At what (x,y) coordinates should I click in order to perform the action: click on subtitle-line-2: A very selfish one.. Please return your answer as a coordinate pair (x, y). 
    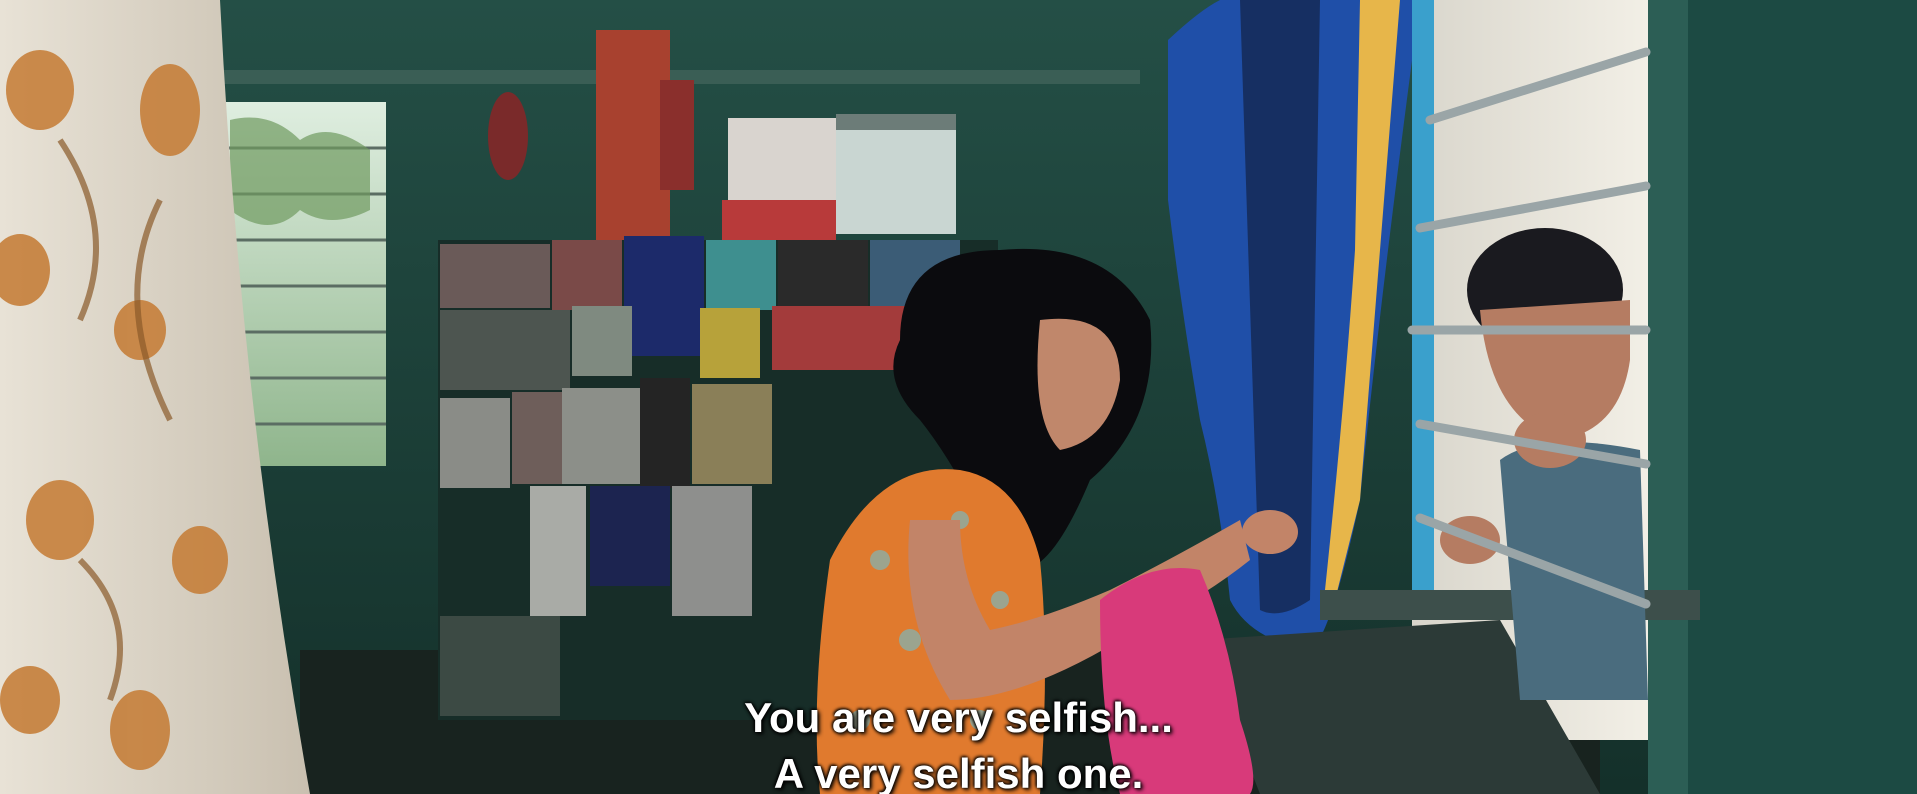
    Looking at the image, I should click on (958, 772).